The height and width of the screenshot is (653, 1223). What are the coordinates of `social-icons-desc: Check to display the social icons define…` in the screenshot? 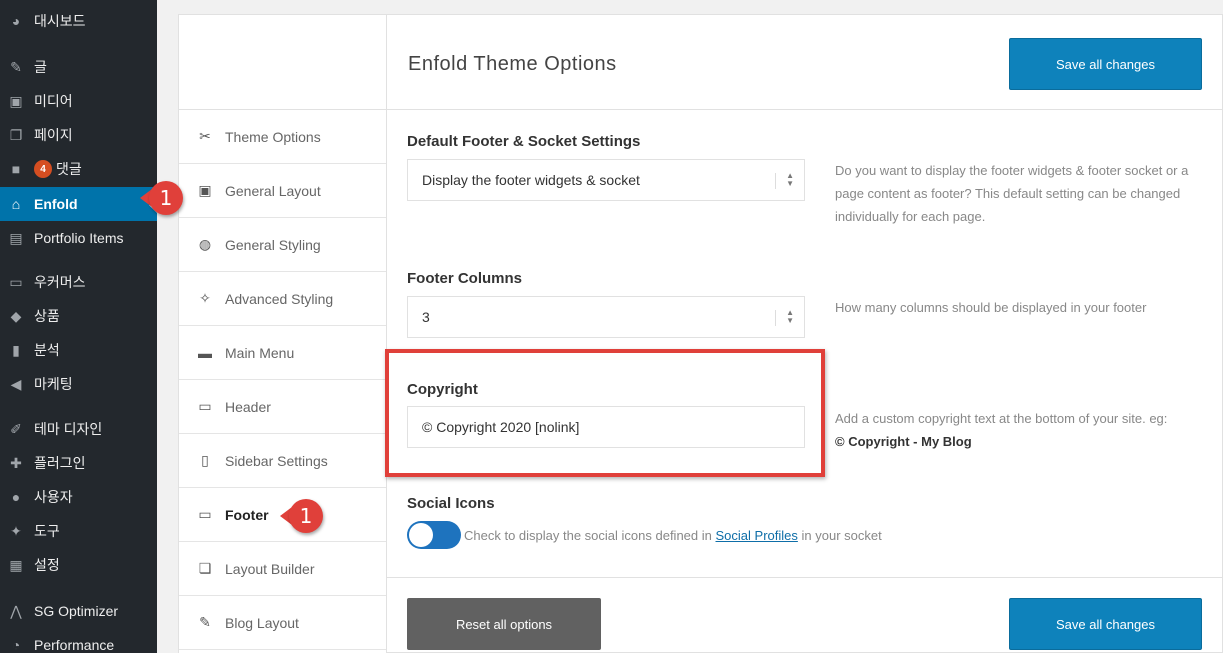 It's located at (673, 535).